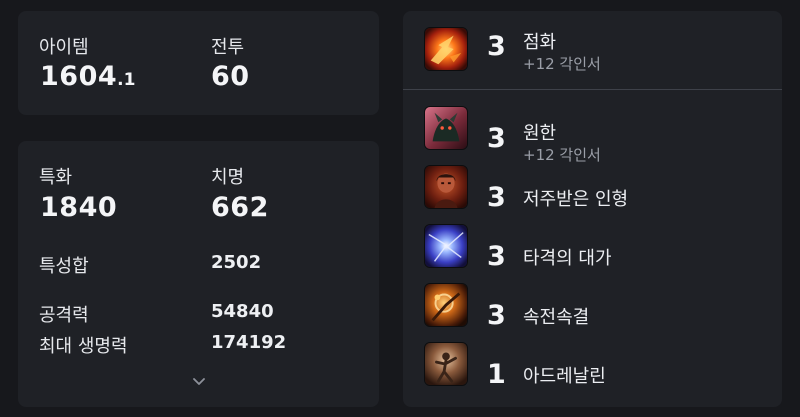 This screenshot has height=417, width=800. What do you see at coordinates (446, 49) in the screenshot?
I see `ignition-icon` at bounding box center [446, 49].